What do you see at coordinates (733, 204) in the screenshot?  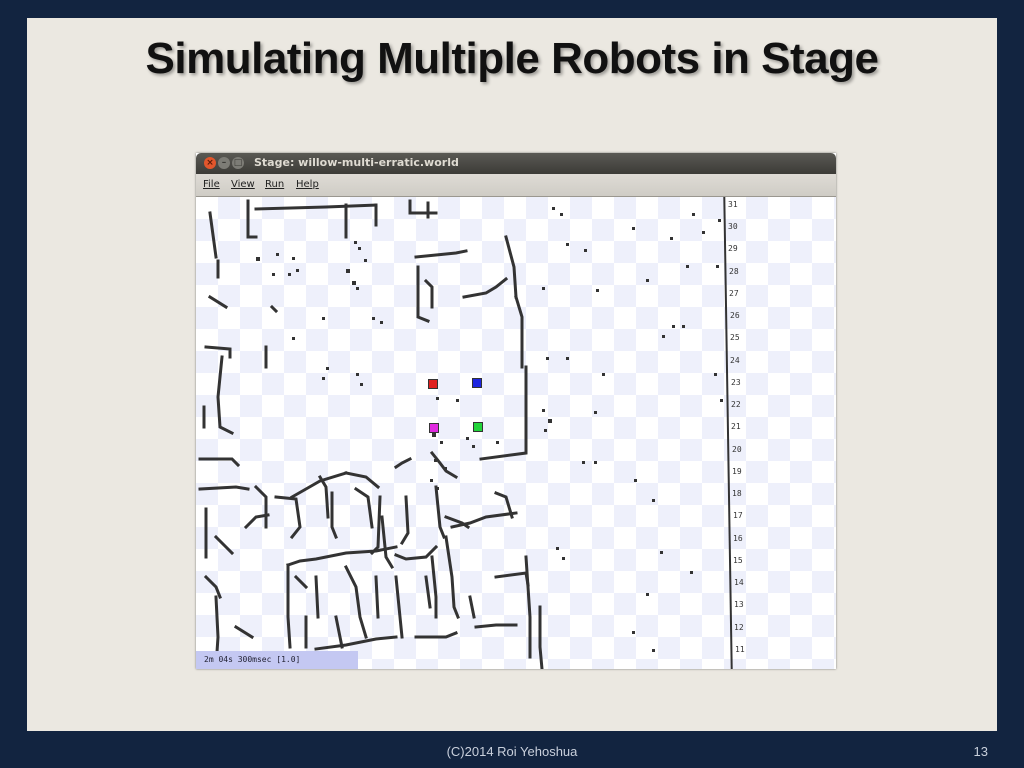 I see `ruler-tick: 31` at bounding box center [733, 204].